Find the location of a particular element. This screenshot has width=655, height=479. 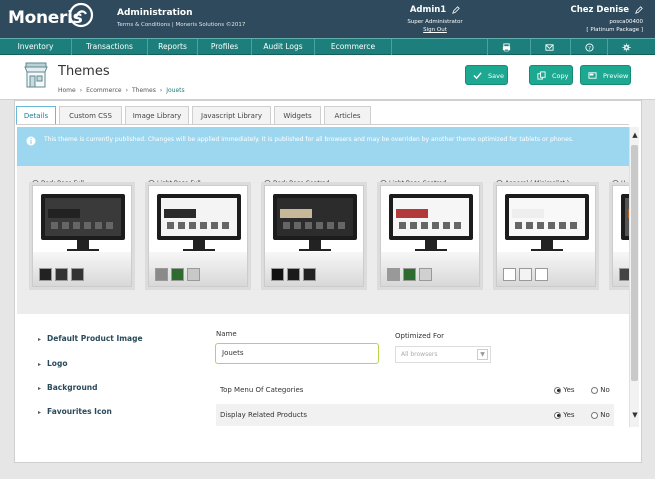

breadcrumb-ecommerce: Ecommerce is located at coordinates (103, 90).